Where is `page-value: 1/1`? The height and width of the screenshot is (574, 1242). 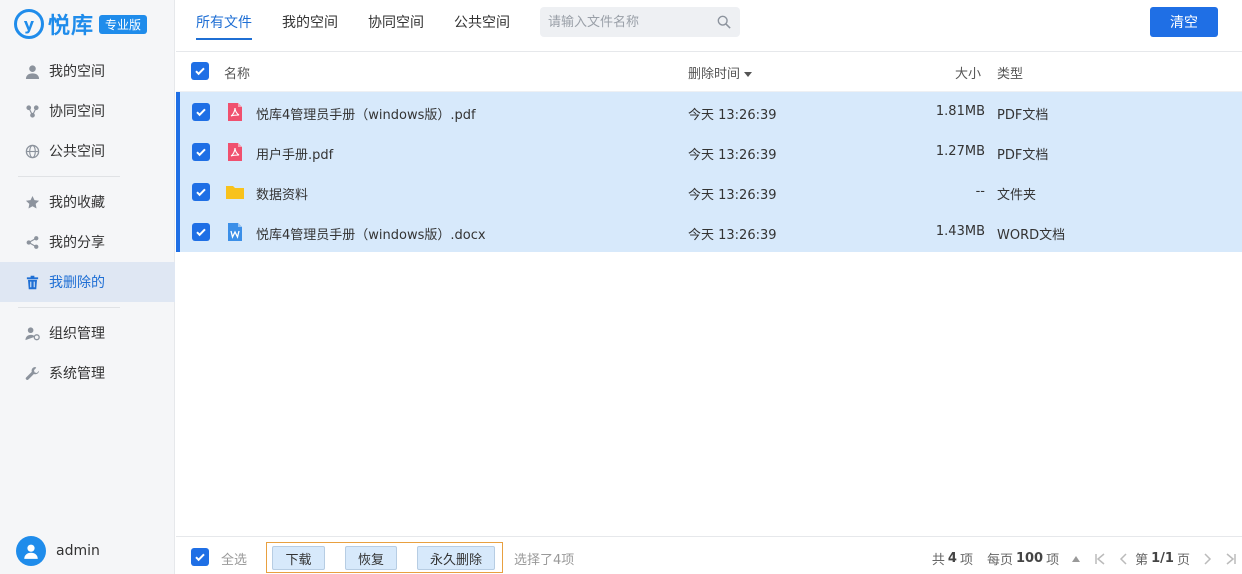 page-value: 1/1 is located at coordinates (1162, 558).